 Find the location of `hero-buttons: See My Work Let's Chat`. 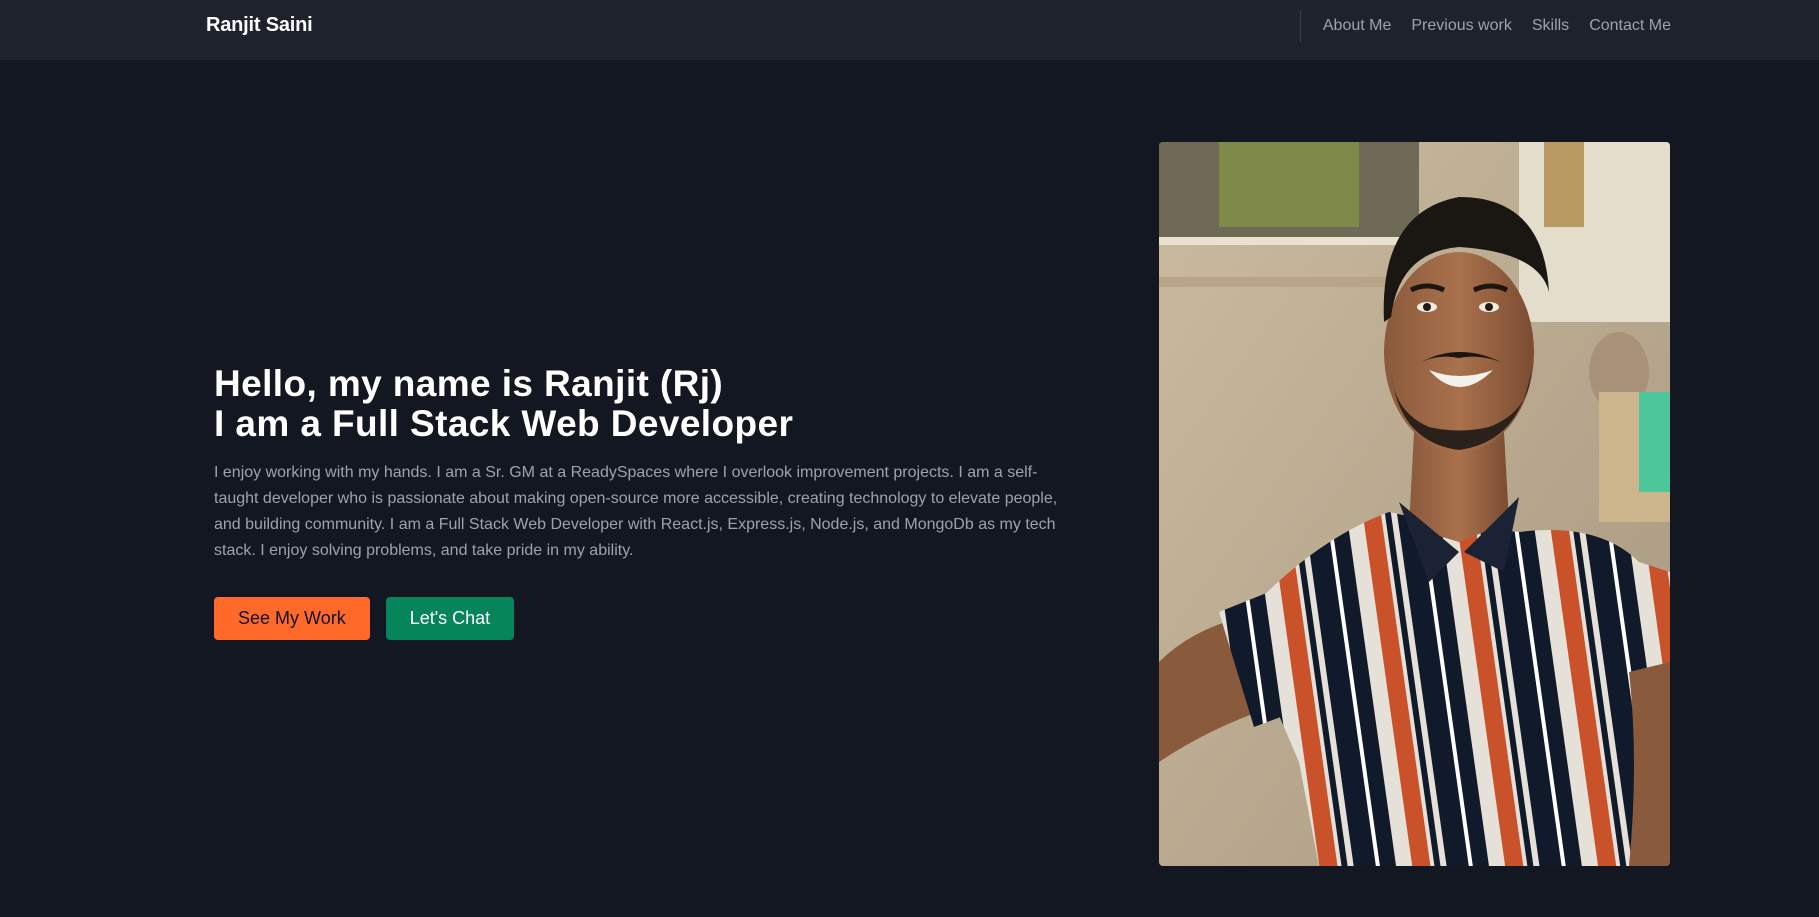

hero-buttons: See My Work Let's Chat is located at coordinates (644, 618).